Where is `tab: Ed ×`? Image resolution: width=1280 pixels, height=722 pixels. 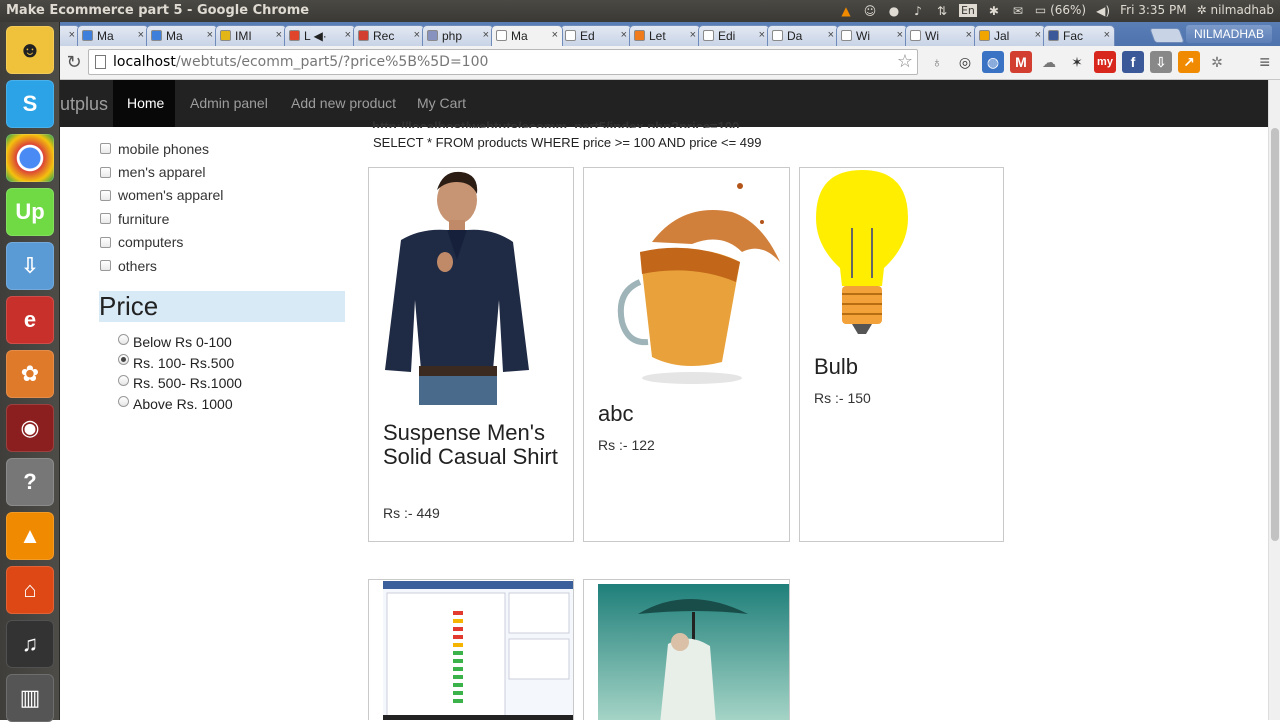
tab: Ed × is located at coordinates (596, 35).